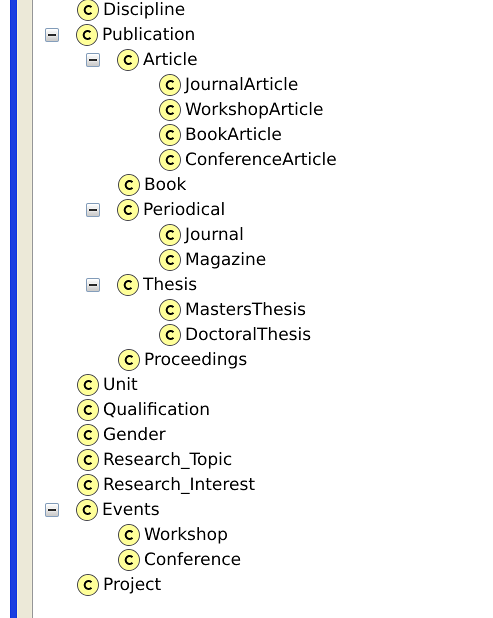  I want to click on tree-item-label: Thesis, so click(170, 284).